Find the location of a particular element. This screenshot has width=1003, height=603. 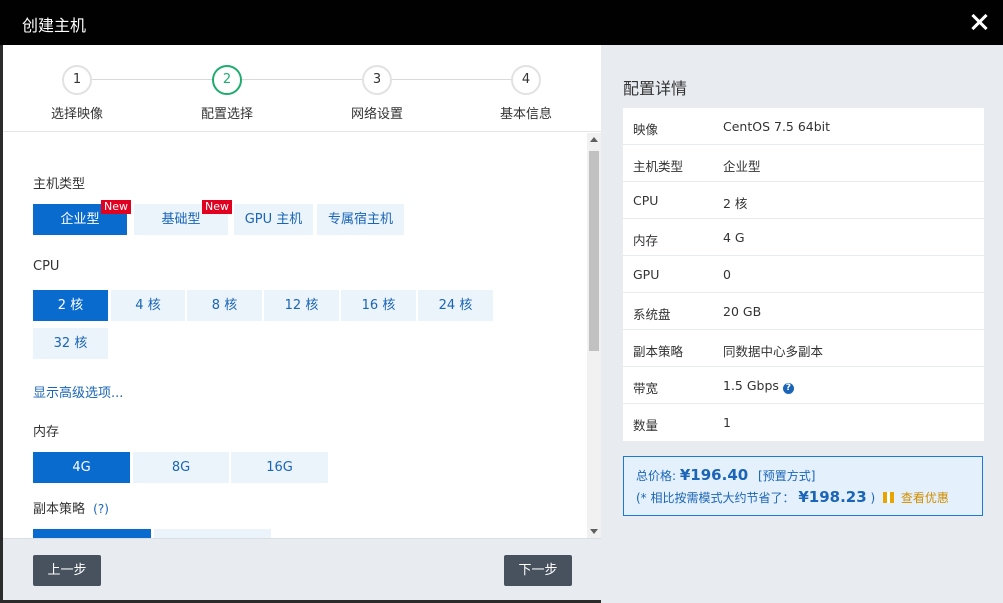

step-3: 3 网络设置 is located at coordinates (377, 93).